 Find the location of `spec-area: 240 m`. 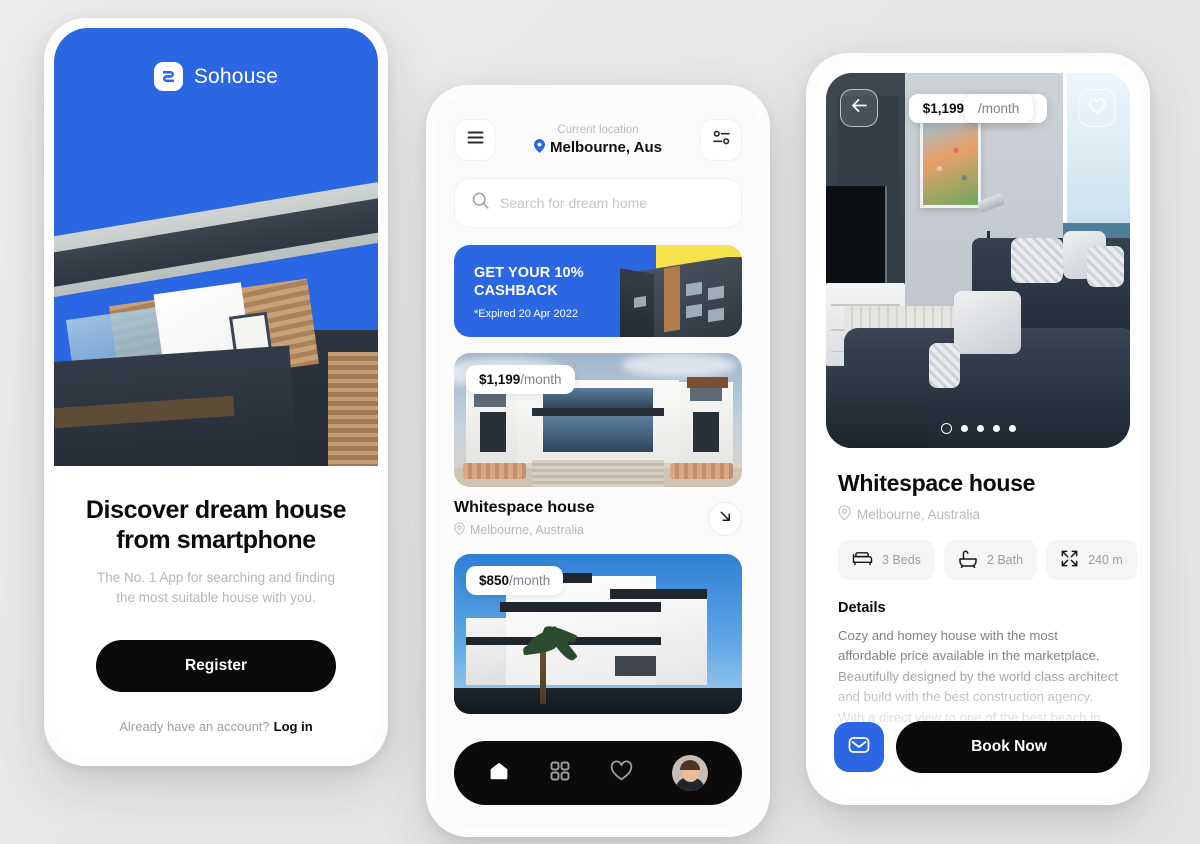

spec-area: 240 m is located at coordinates (1091, 560).